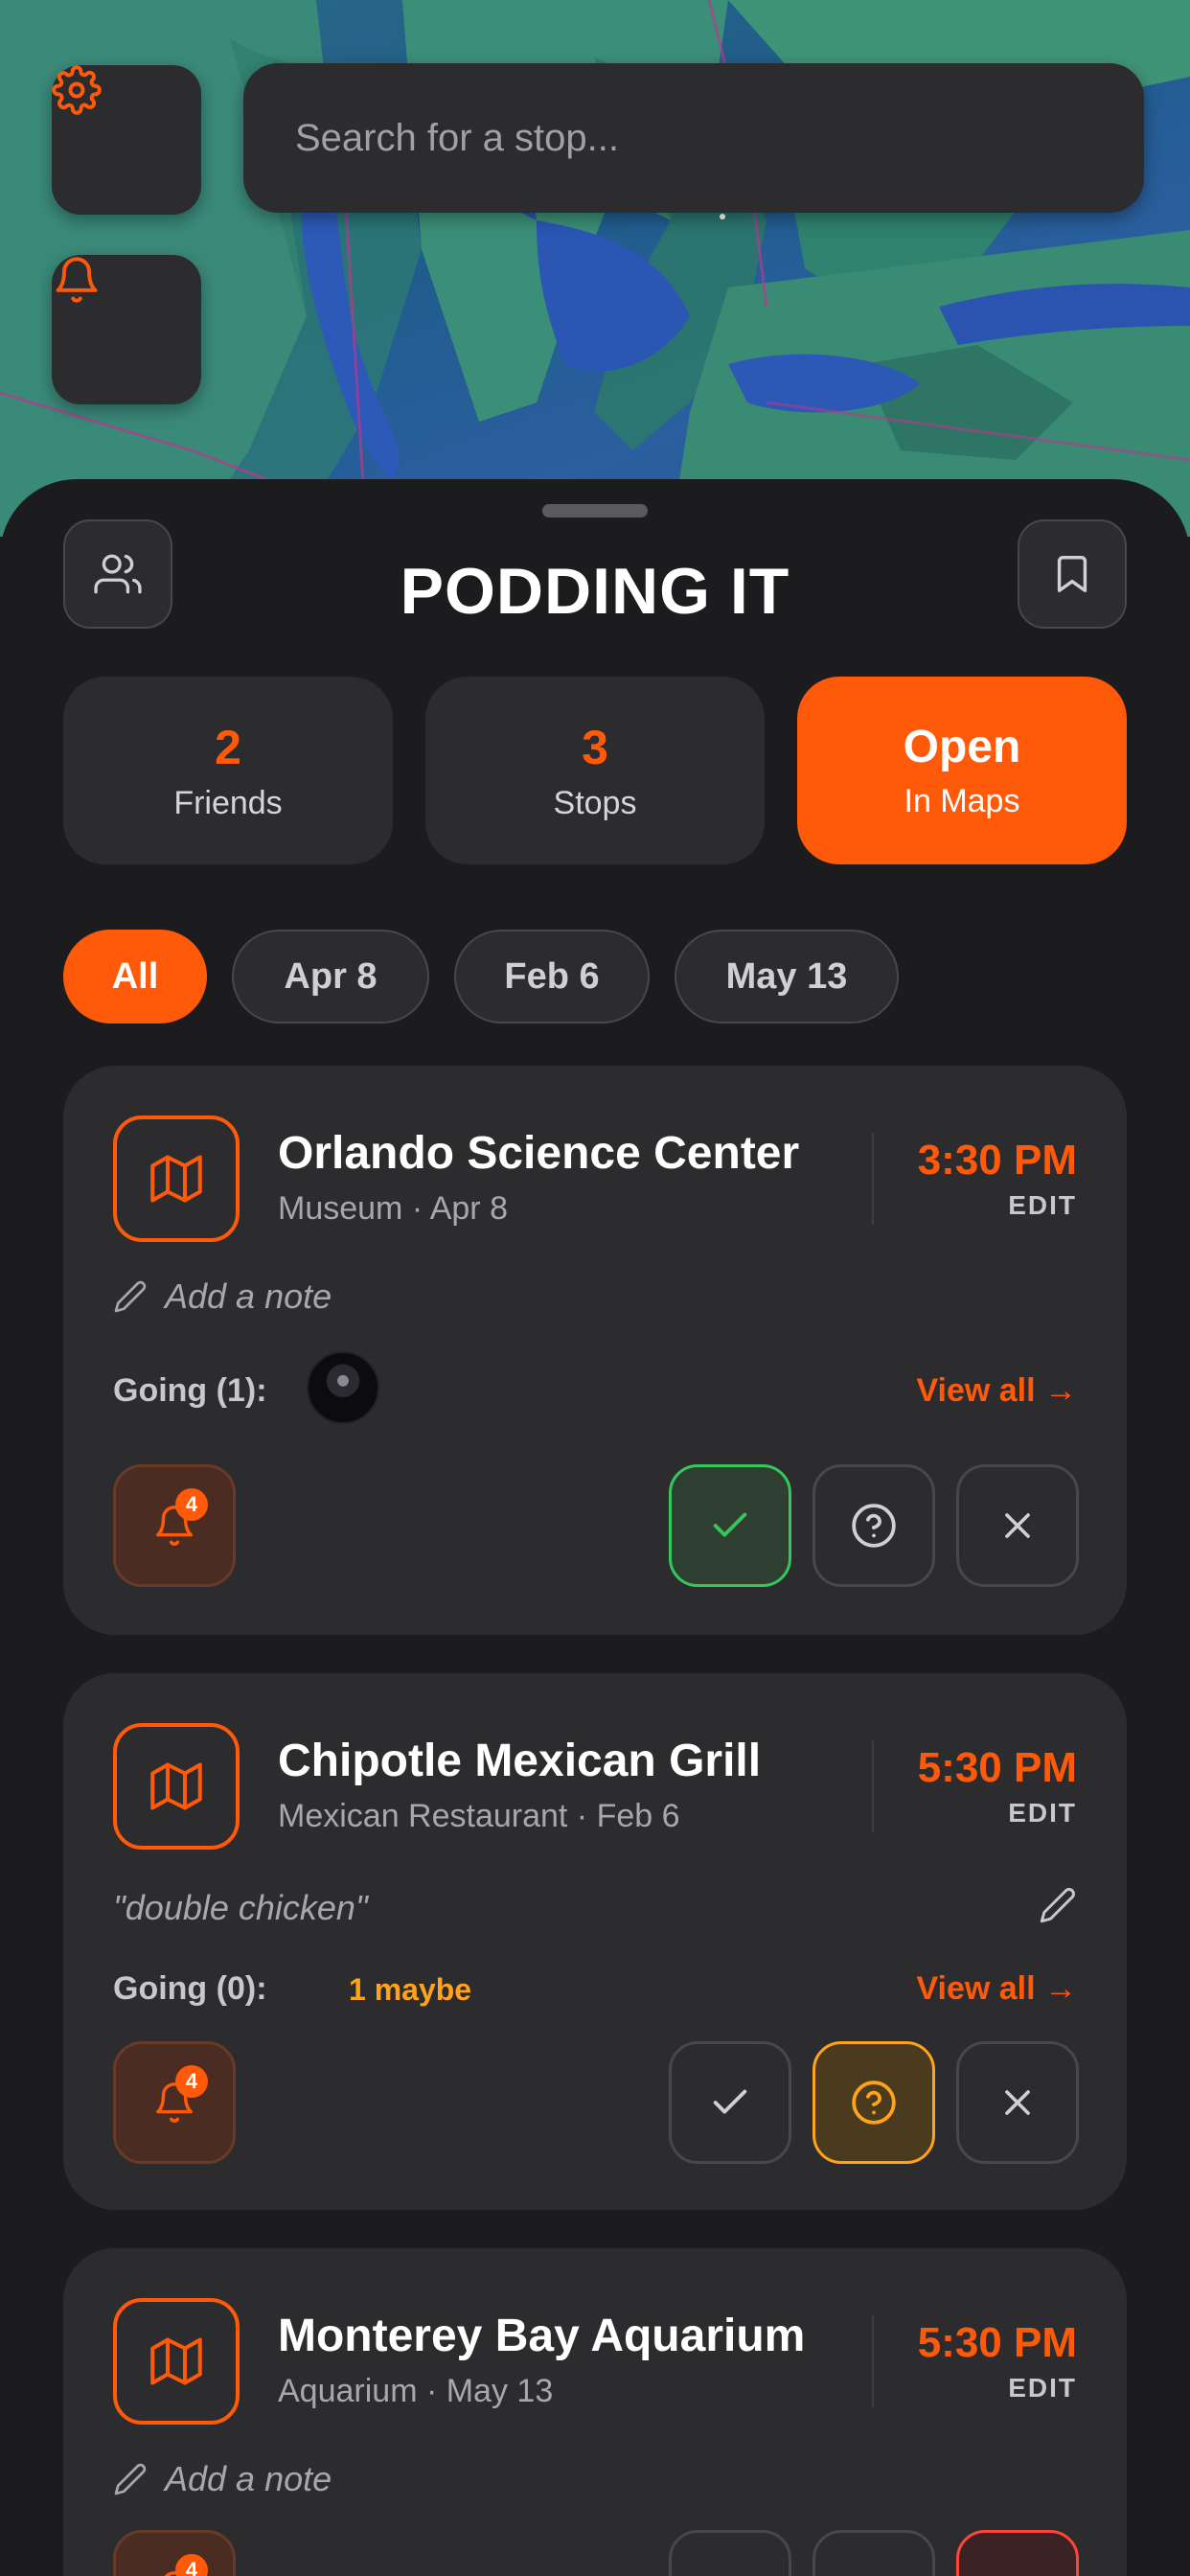  What do you see at coordinates (77, 280) in the screenshot?
I see `bell-icon` at bounding box center [77, 280].